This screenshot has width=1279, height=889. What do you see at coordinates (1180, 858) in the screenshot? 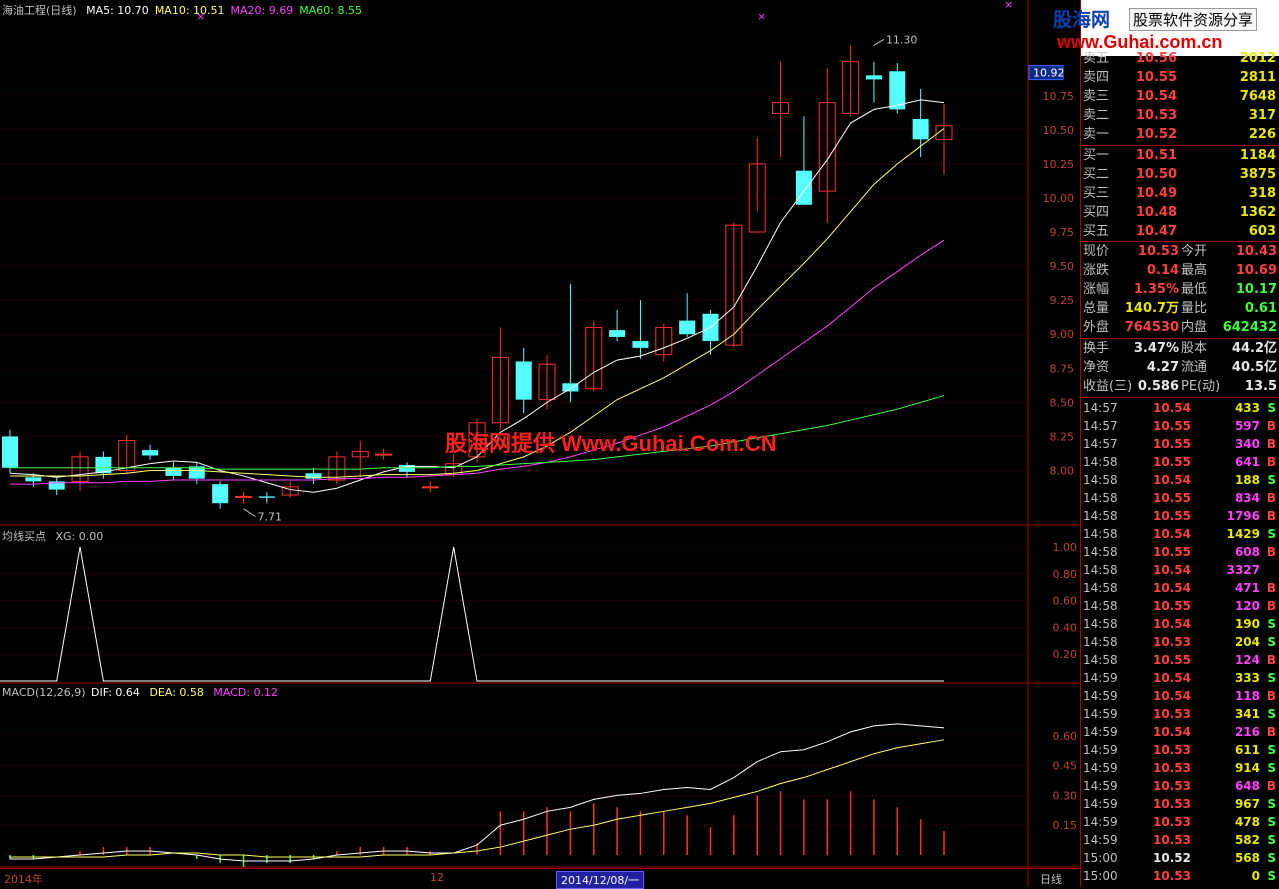
I see `tick-row: 15:00 10.52 568 S` at bounding box center [1180, 858].